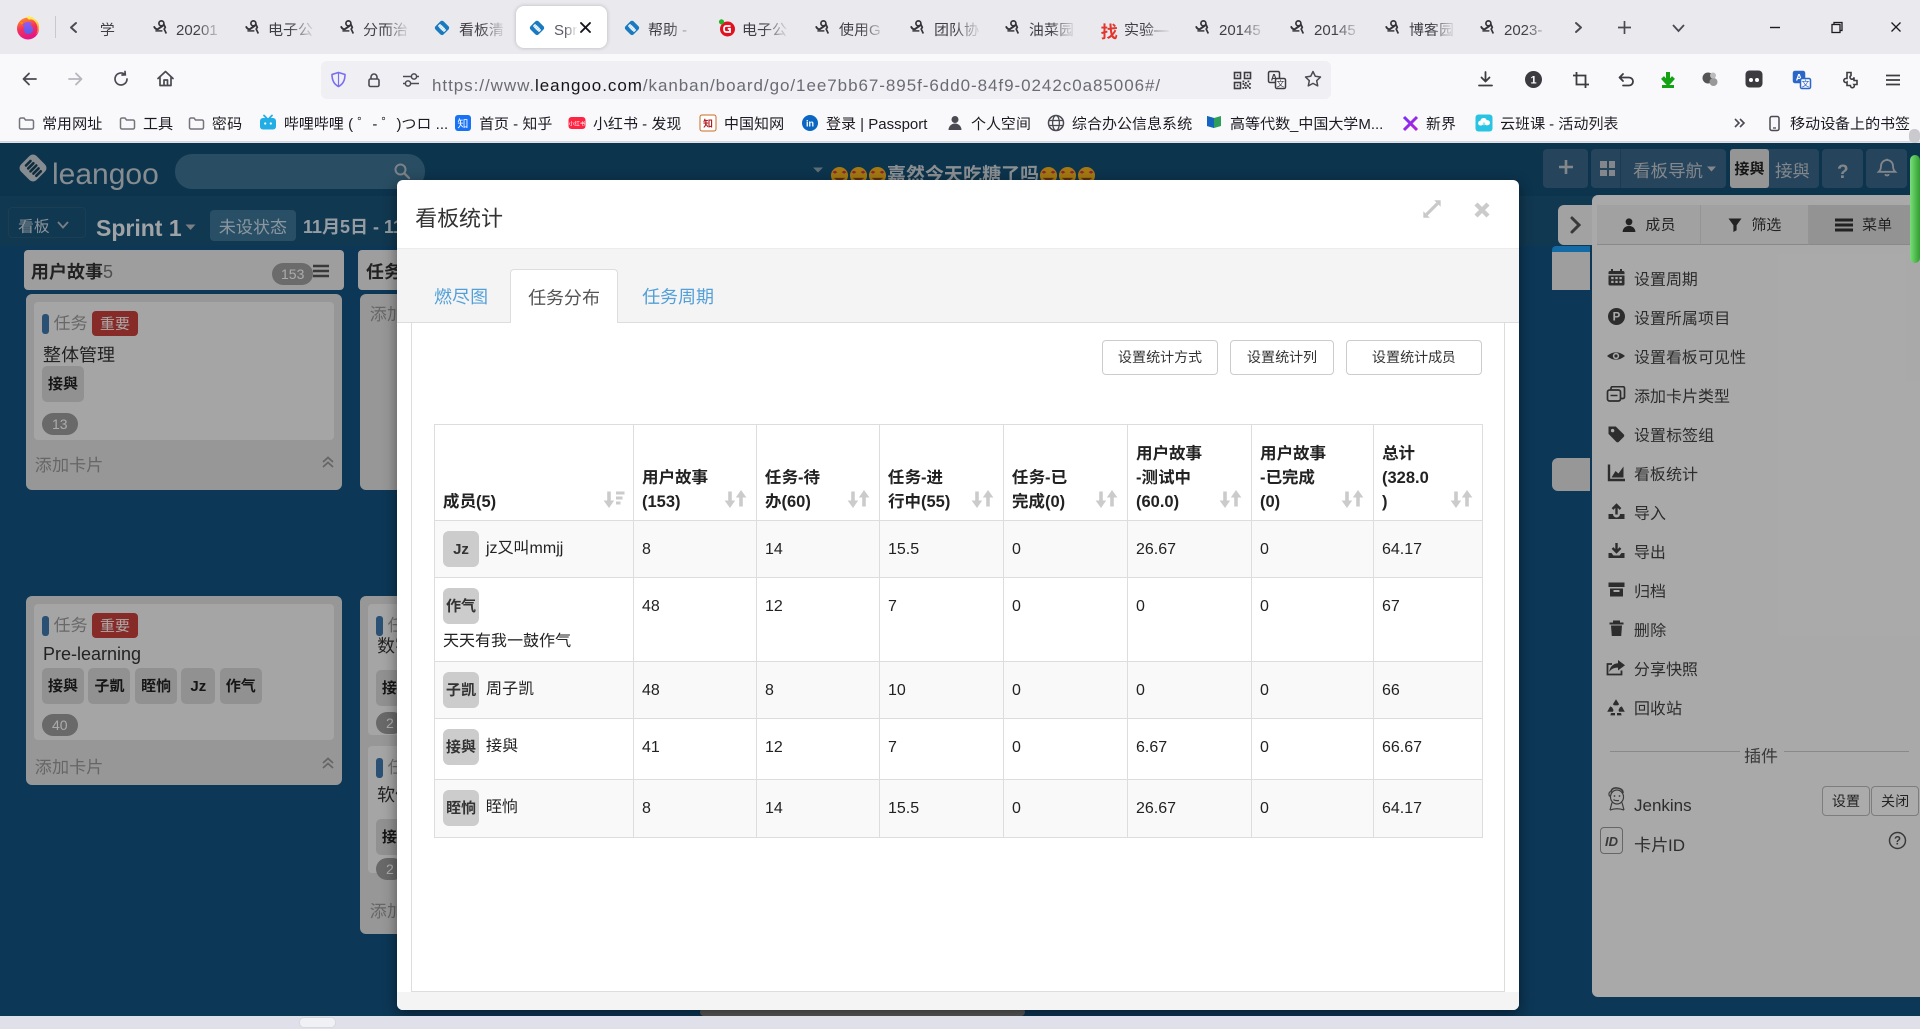 The width and height of the screenshot is (1920, 1029). I want to click on svg-text: 1, so click(1533, 81).